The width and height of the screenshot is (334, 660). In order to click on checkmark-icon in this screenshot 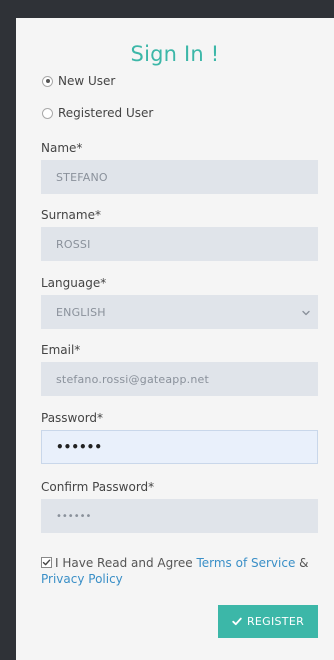, I will do `click(46, 562)`.